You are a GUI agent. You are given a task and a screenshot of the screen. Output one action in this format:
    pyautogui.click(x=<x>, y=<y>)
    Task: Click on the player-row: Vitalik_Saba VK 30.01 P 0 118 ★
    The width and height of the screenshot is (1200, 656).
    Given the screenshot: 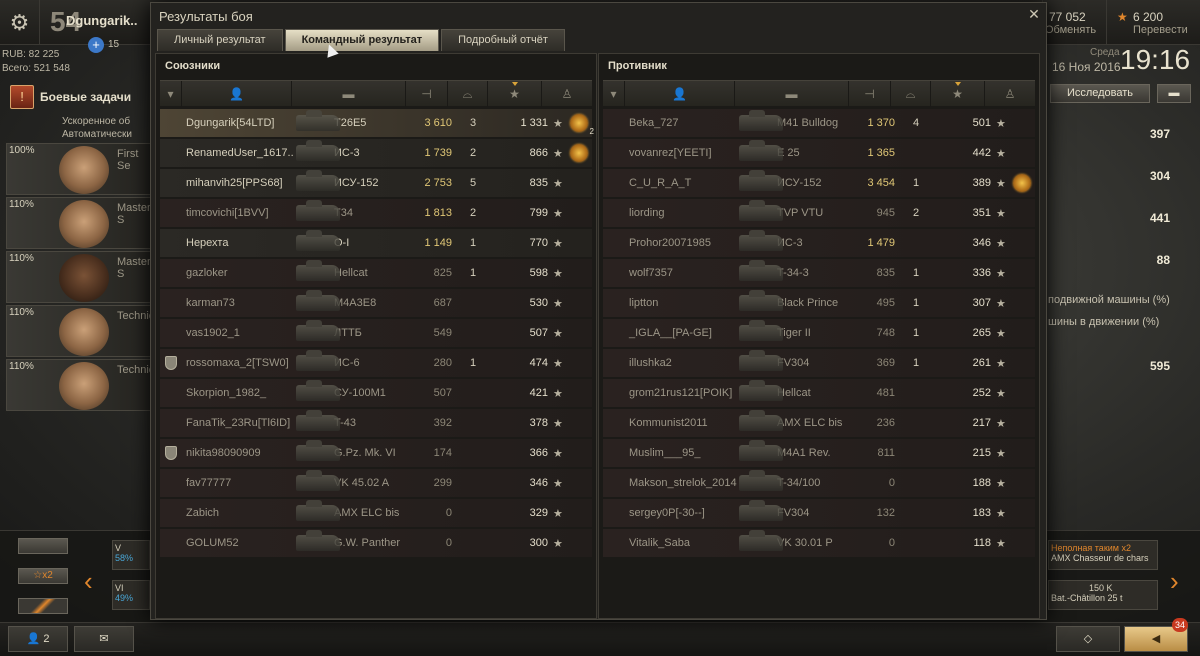 What is the action you would take?
    pyautogui.click(x=819, y=543)
    